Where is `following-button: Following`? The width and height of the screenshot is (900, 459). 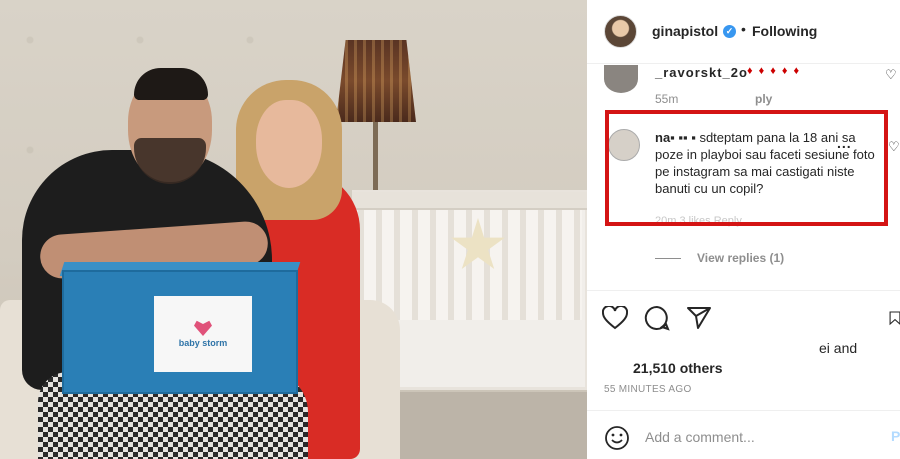 following-button: Following is located at coordinates (784, 31).